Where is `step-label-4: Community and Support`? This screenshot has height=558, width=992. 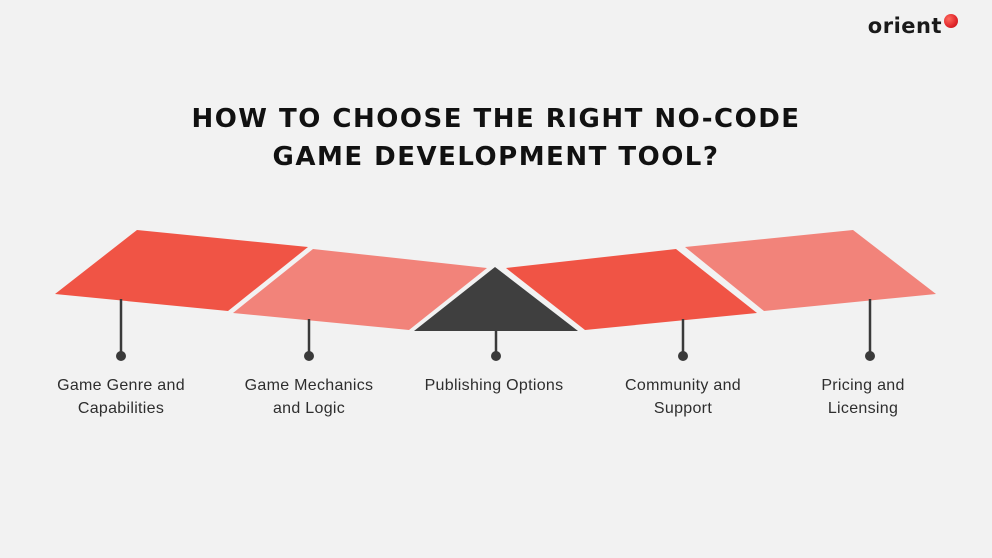
step-label-4: Community and Support is located at coordinates (683, 397).